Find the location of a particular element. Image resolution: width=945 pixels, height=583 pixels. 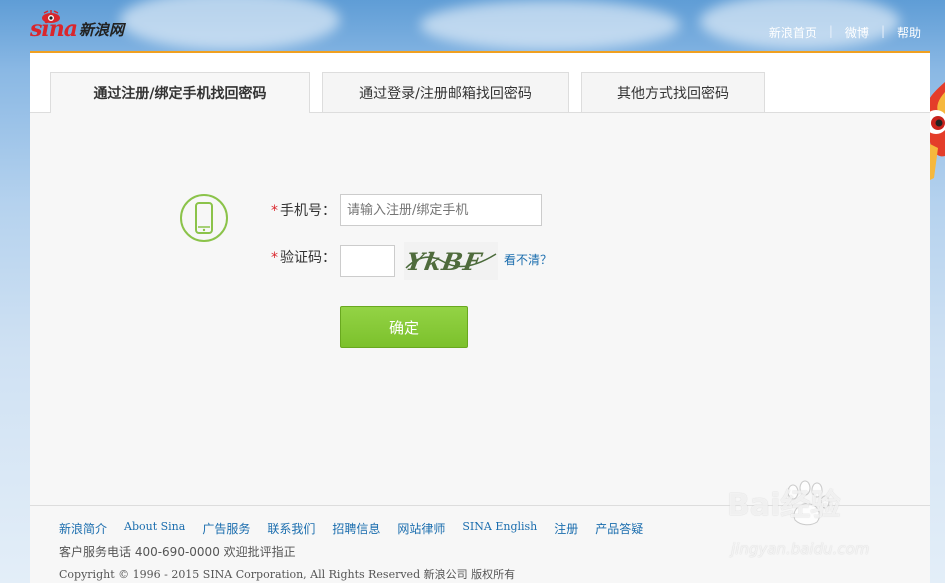

tab-label: 通过注册/绑定手机找回密码 is located at coordinates (180, 94).